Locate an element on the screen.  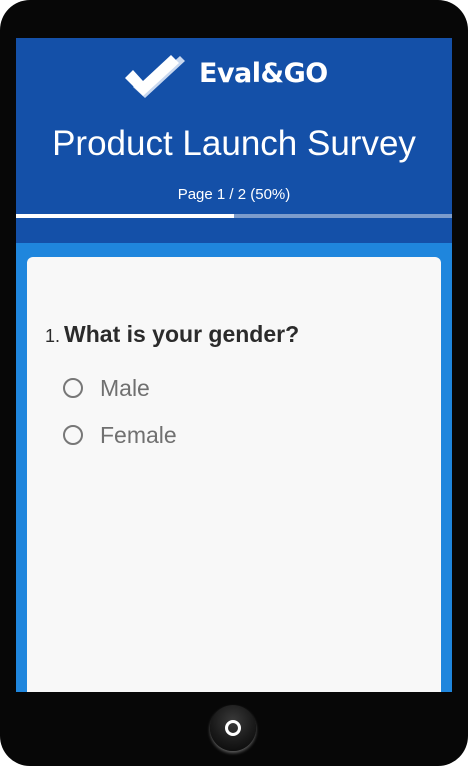
survey-title: Product Launch Survey is located at coordinates (234, 143).